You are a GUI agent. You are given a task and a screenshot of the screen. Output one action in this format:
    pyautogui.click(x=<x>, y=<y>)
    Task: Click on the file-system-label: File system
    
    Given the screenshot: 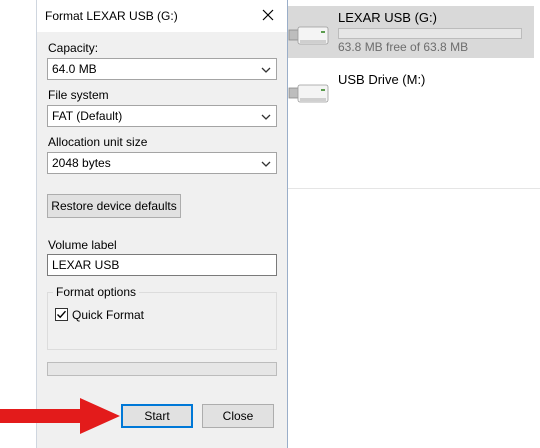 What is the action you would take?
    pyautogui.click(x=78, y=95)
    